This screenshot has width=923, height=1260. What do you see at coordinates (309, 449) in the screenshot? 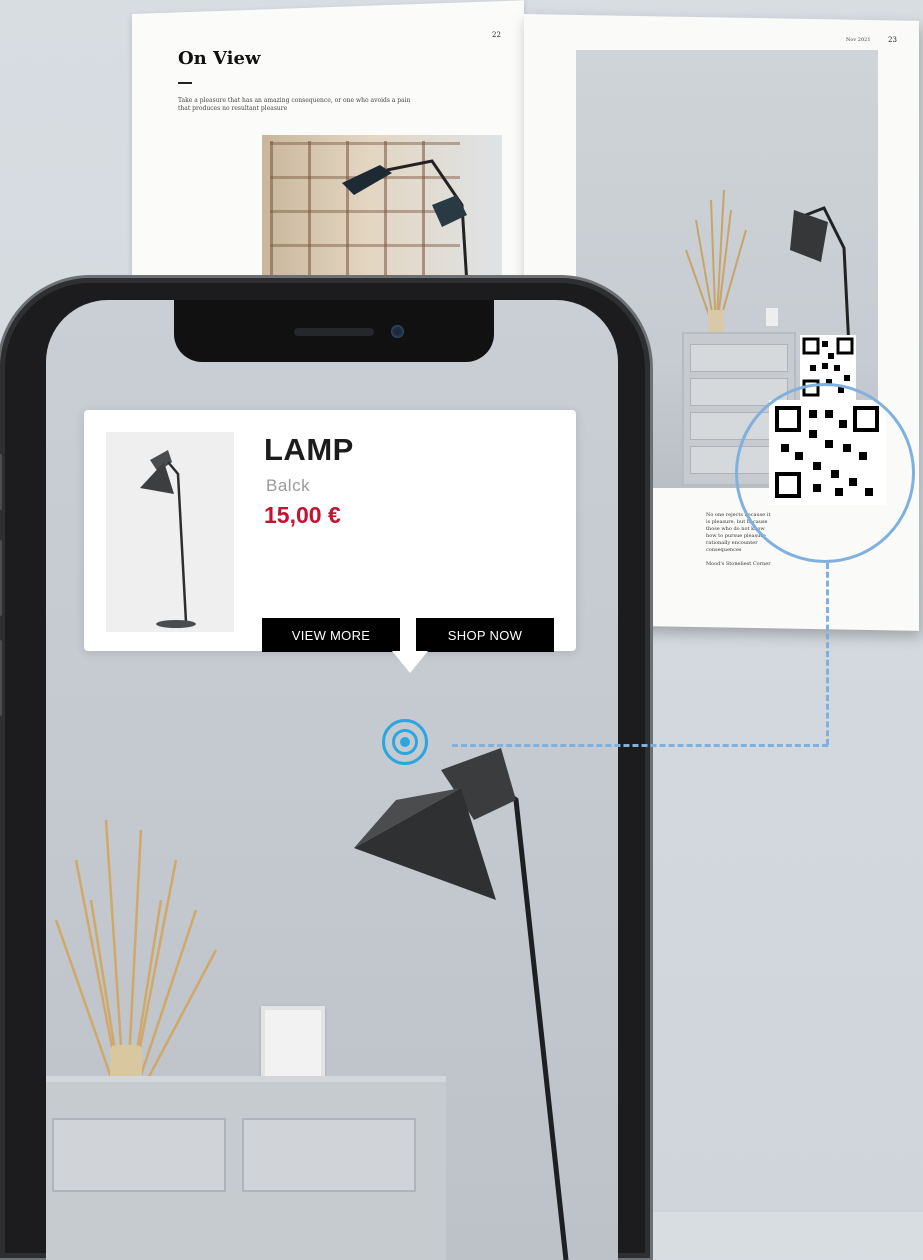
I see `product-title: LAMP` at bounding box center [309, 449].